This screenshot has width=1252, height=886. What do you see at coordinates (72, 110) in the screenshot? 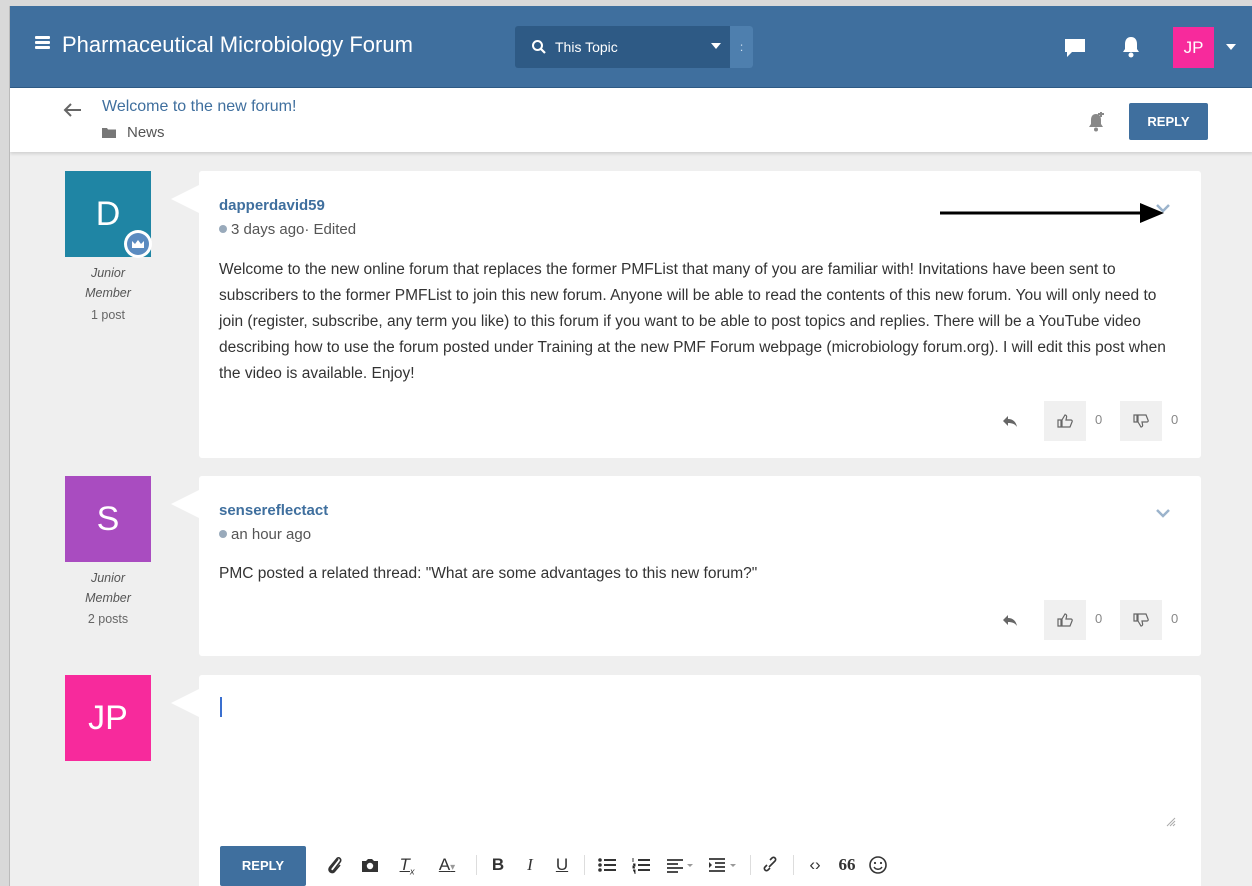
I see `back-arrow-icon` at bounding box center [72, 110].